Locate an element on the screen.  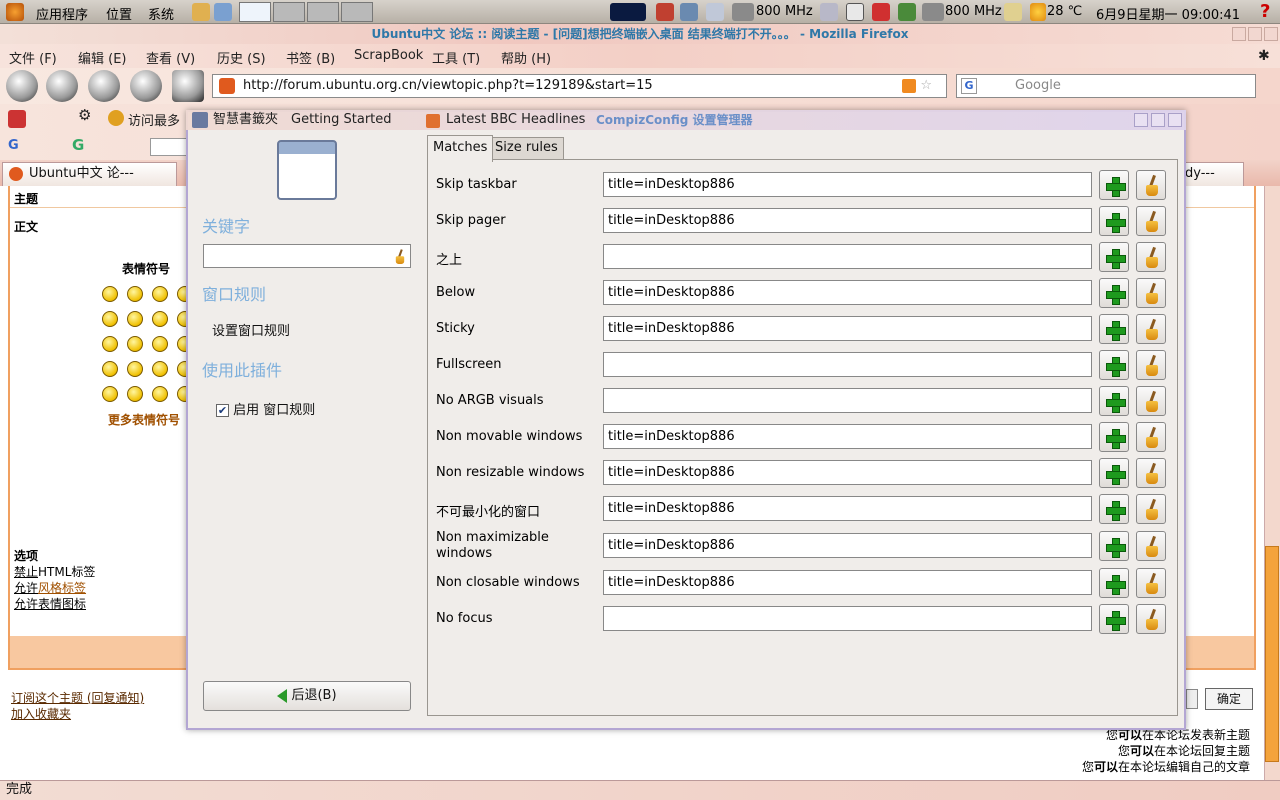
skip-taskbar-clear-button is located at coordinates (1151, 185).